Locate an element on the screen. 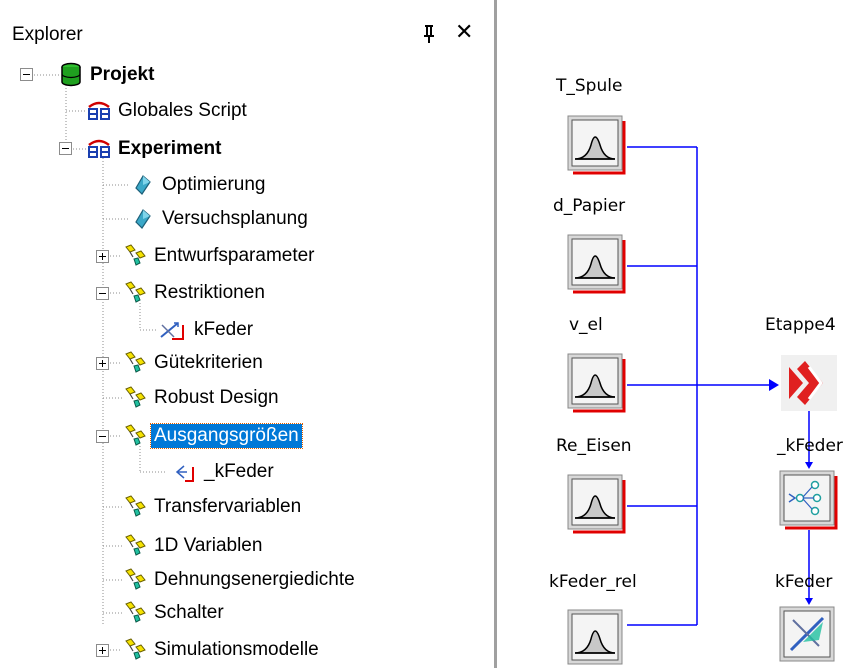 Image resolution: width=845 pixels, height=668 pixels. tree-item-simulationsmodelle: Simulationsmodelle is located at coordinates (220, 650).